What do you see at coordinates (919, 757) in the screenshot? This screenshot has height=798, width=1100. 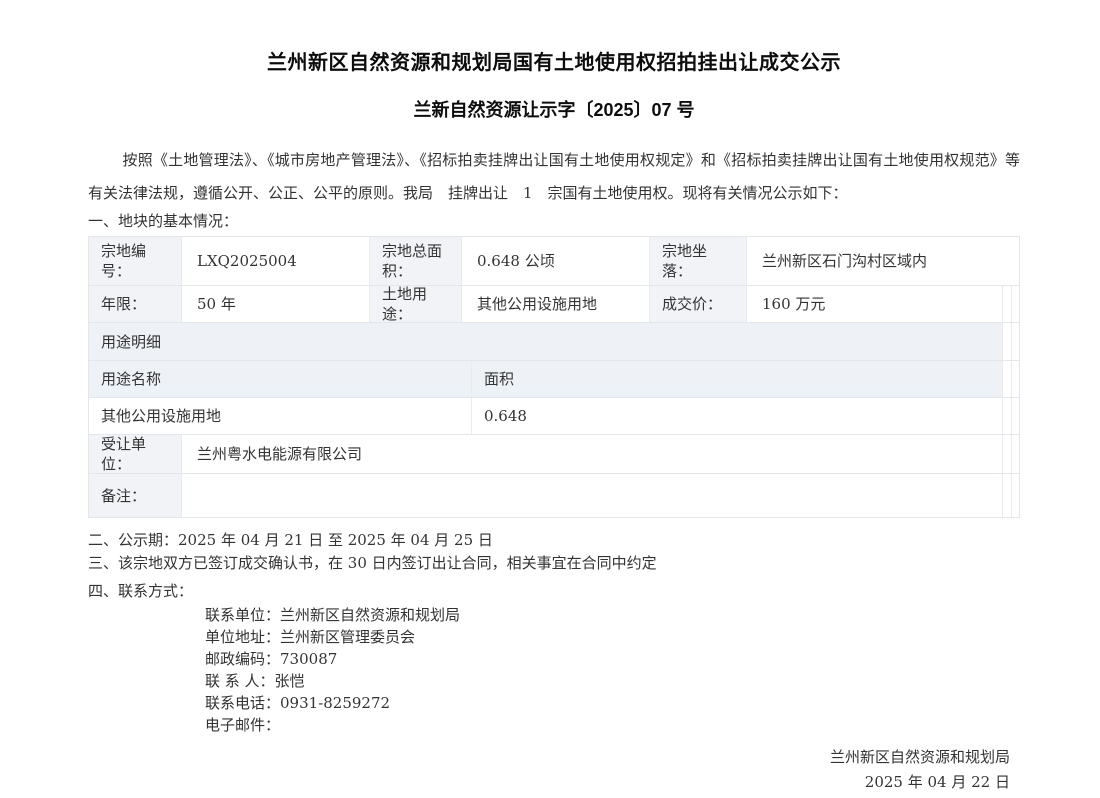 I see `issuer-name: 兰州新区自然资源和规划局` at bounding box center [919, 757].